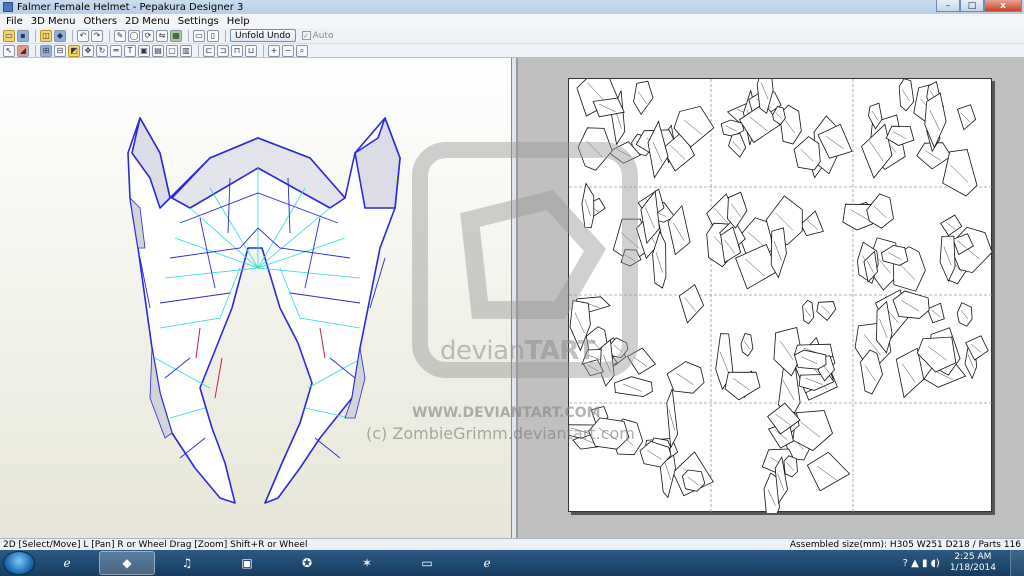 The image size is (1024, 576). Describe the element at coordinates (367, 563) in the screenshot. I see `taskbar-star-icon: ✶` at that location.